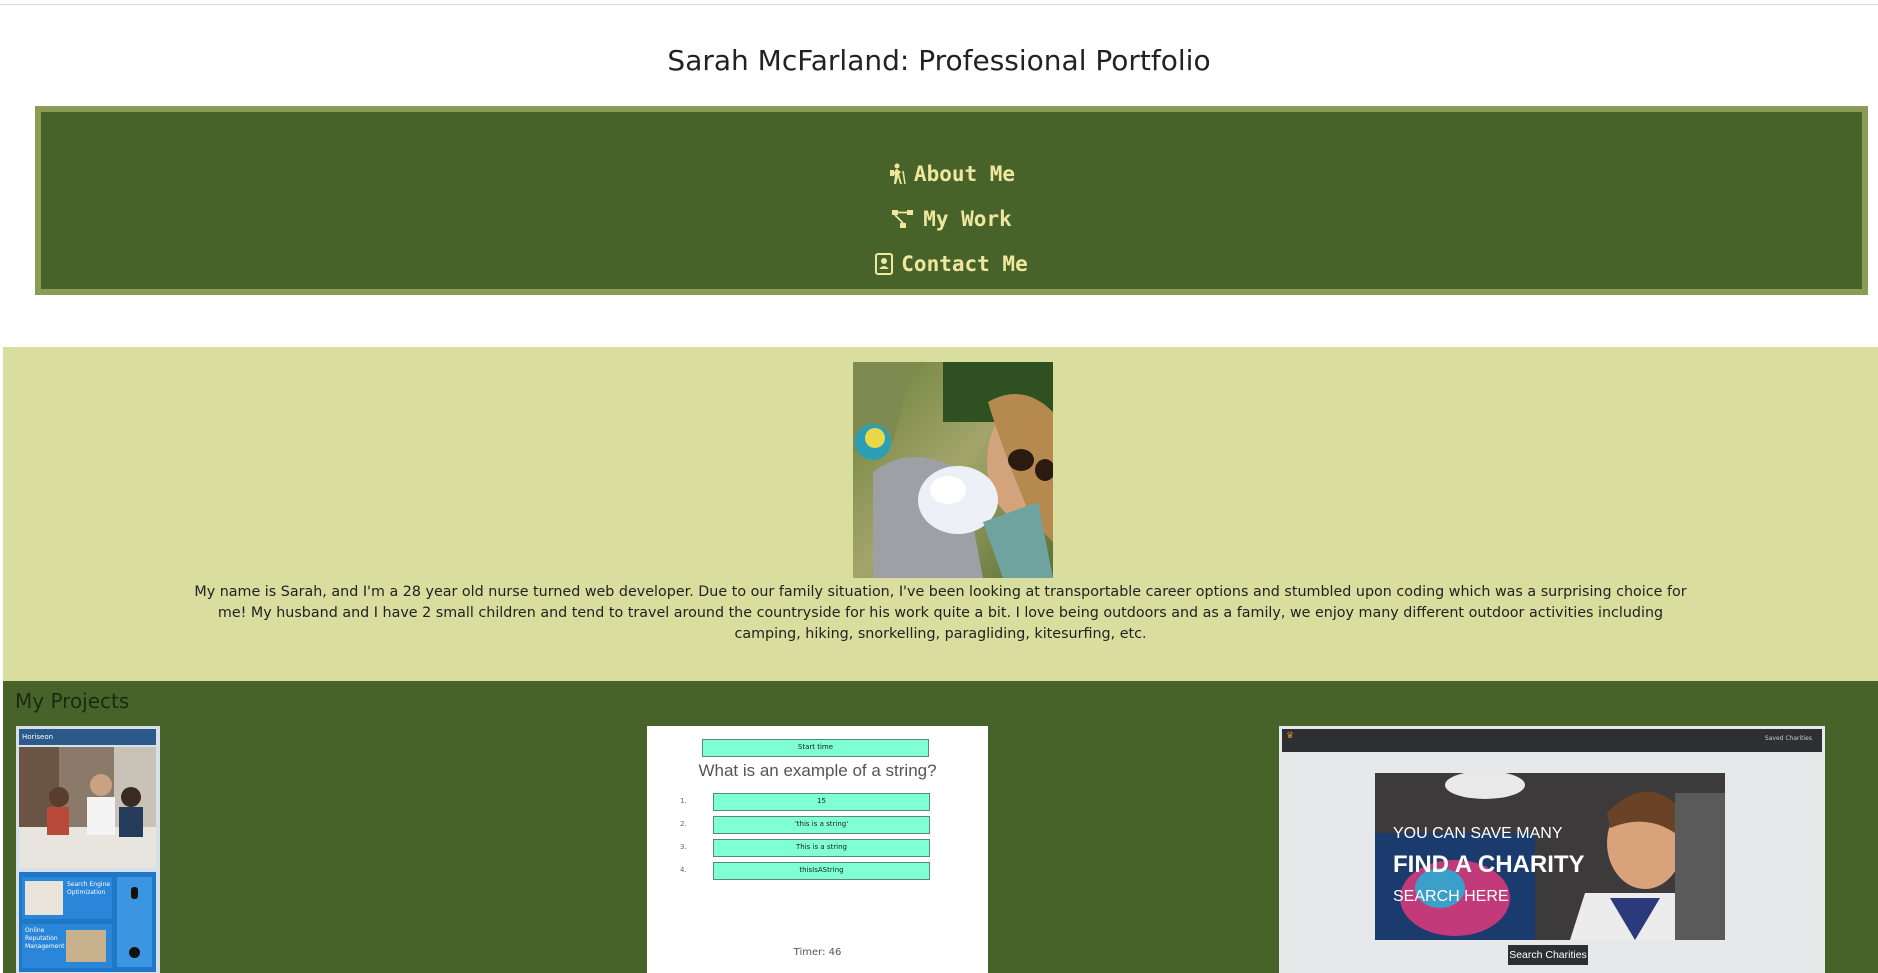 This screenshot has width=1878, height=973. I want to click on sitemap-icon, so click(903, 221).